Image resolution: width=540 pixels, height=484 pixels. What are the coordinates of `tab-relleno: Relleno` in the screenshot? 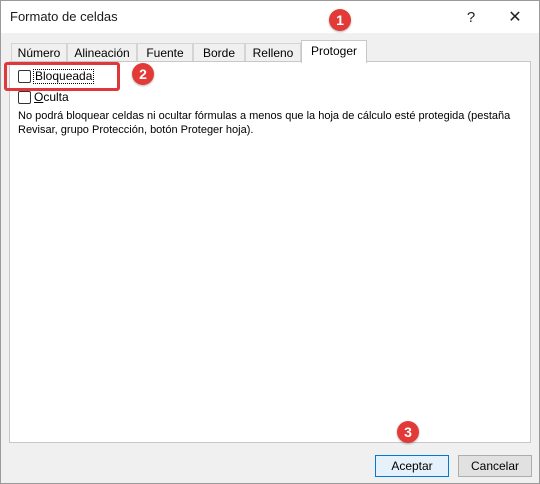 It's located at (273, 52).